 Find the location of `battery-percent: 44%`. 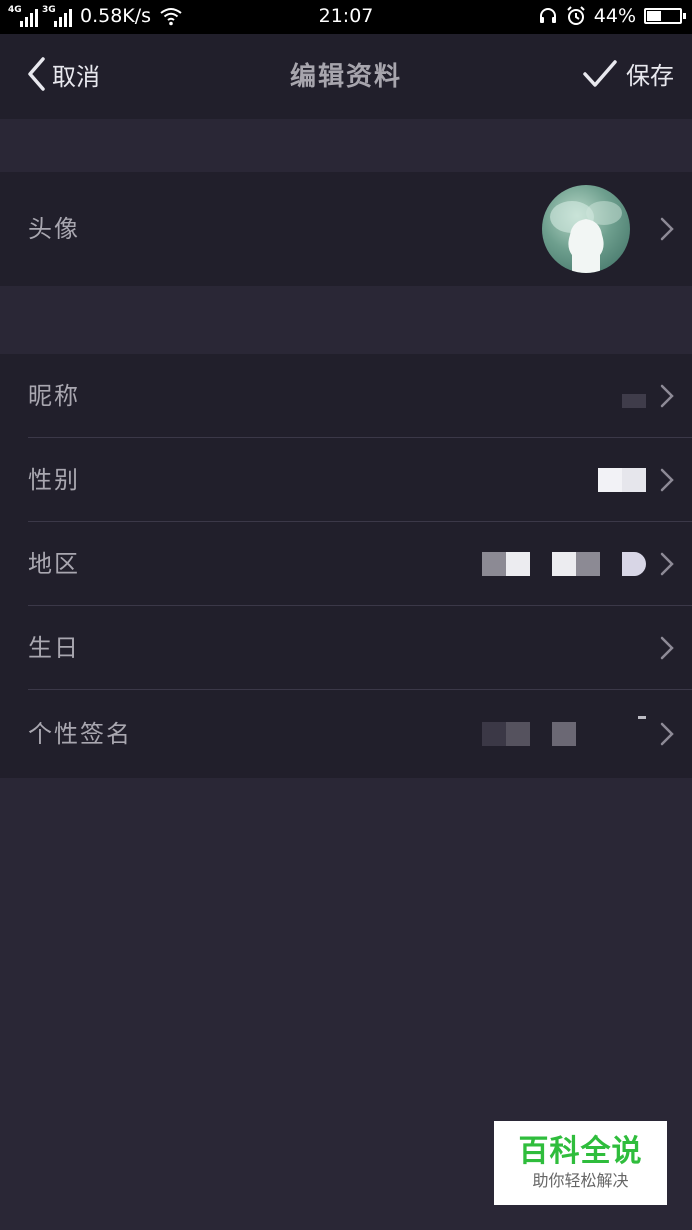

battery-percent: 44% is located at coordinates (614, 16).